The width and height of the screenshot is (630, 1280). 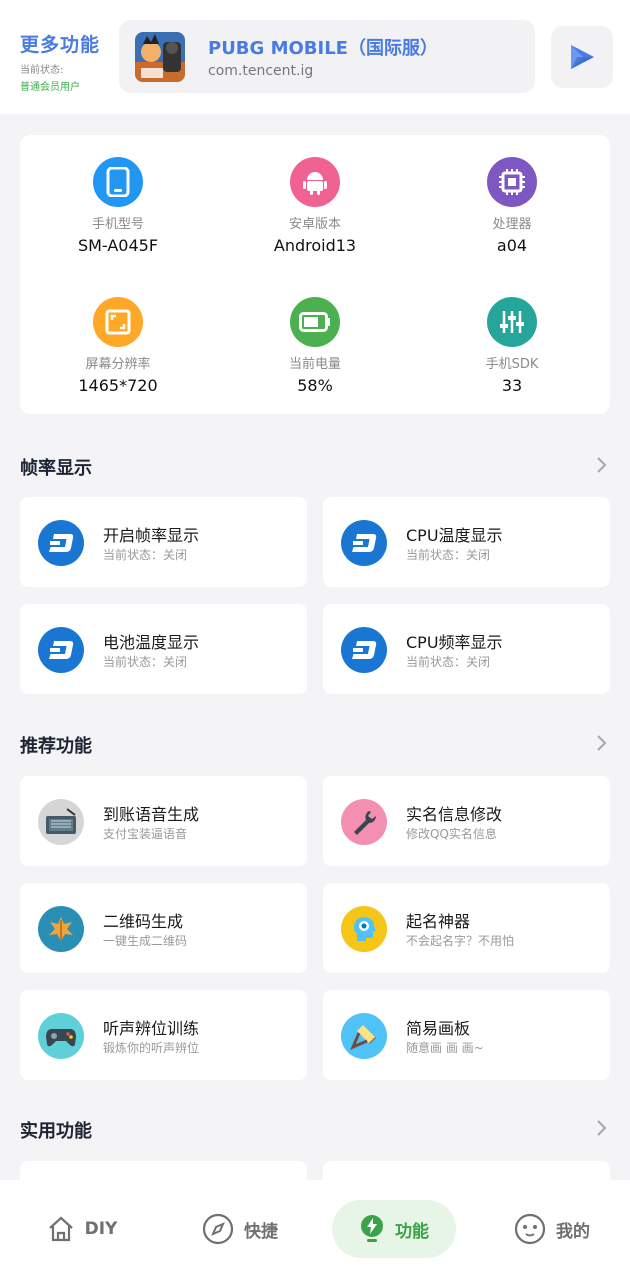 What do you see at coordinates (315, 322) in the screenshot?
I see `battery-icon` at bounding box center [315, 322].